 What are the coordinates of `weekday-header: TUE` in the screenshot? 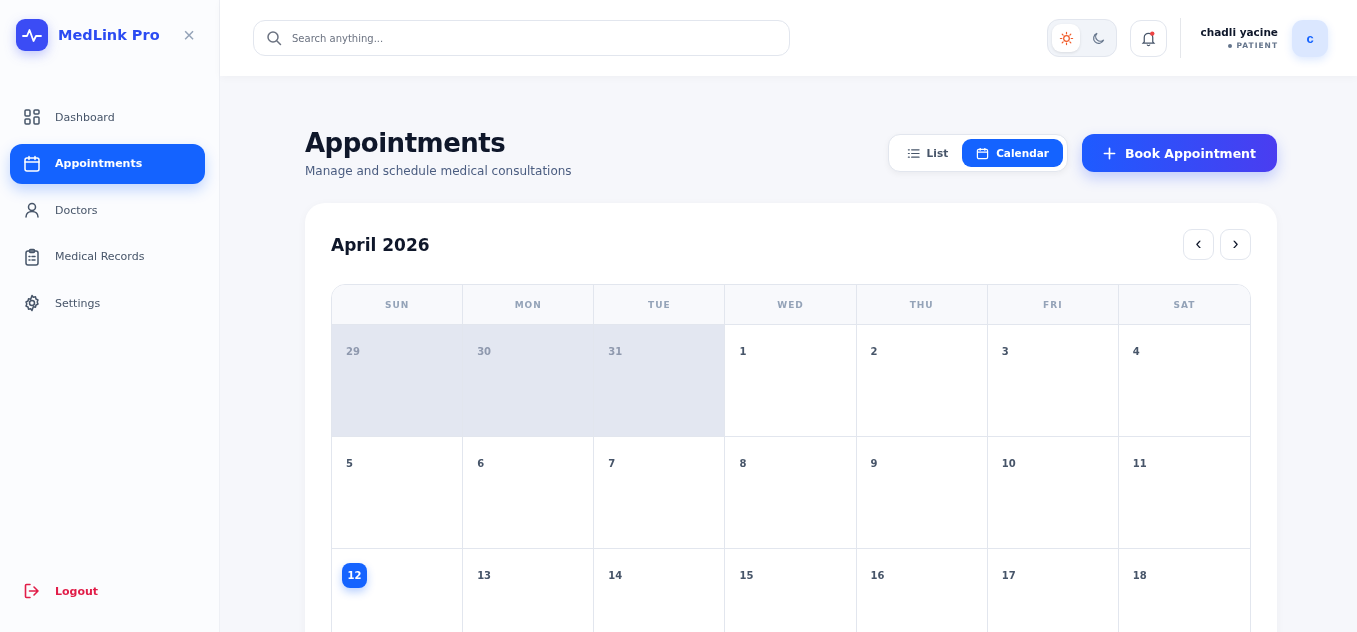 It's located at (660, 305).